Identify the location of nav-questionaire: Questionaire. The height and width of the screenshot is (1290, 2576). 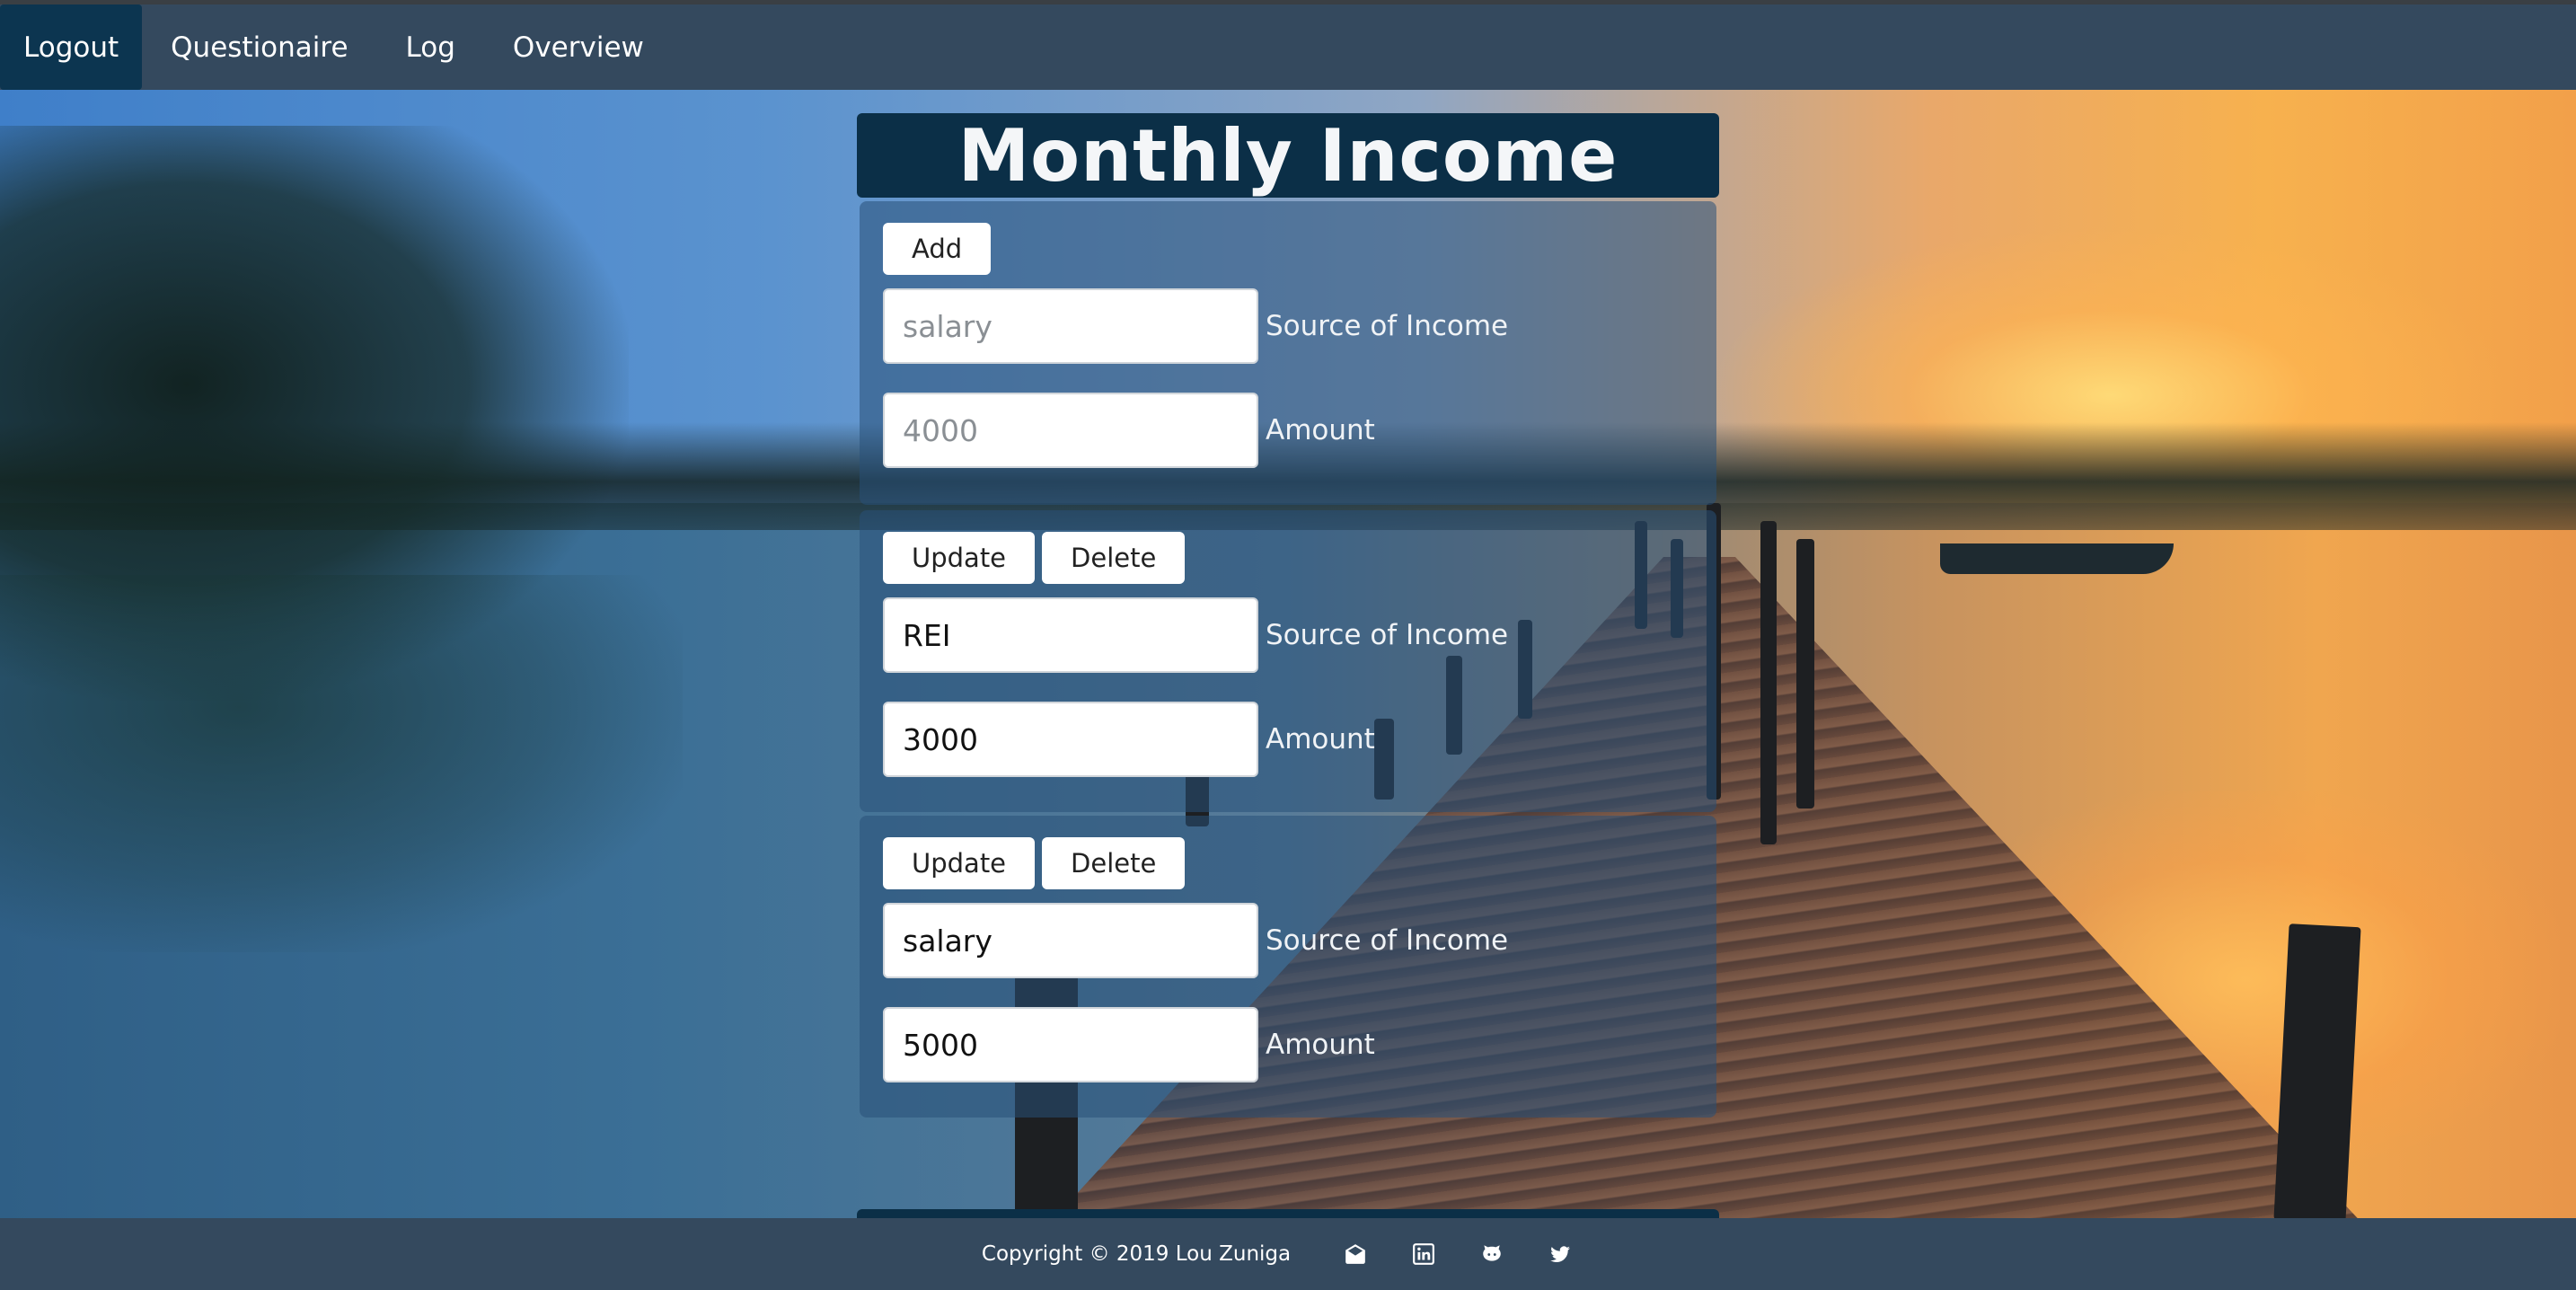
(259, 47).